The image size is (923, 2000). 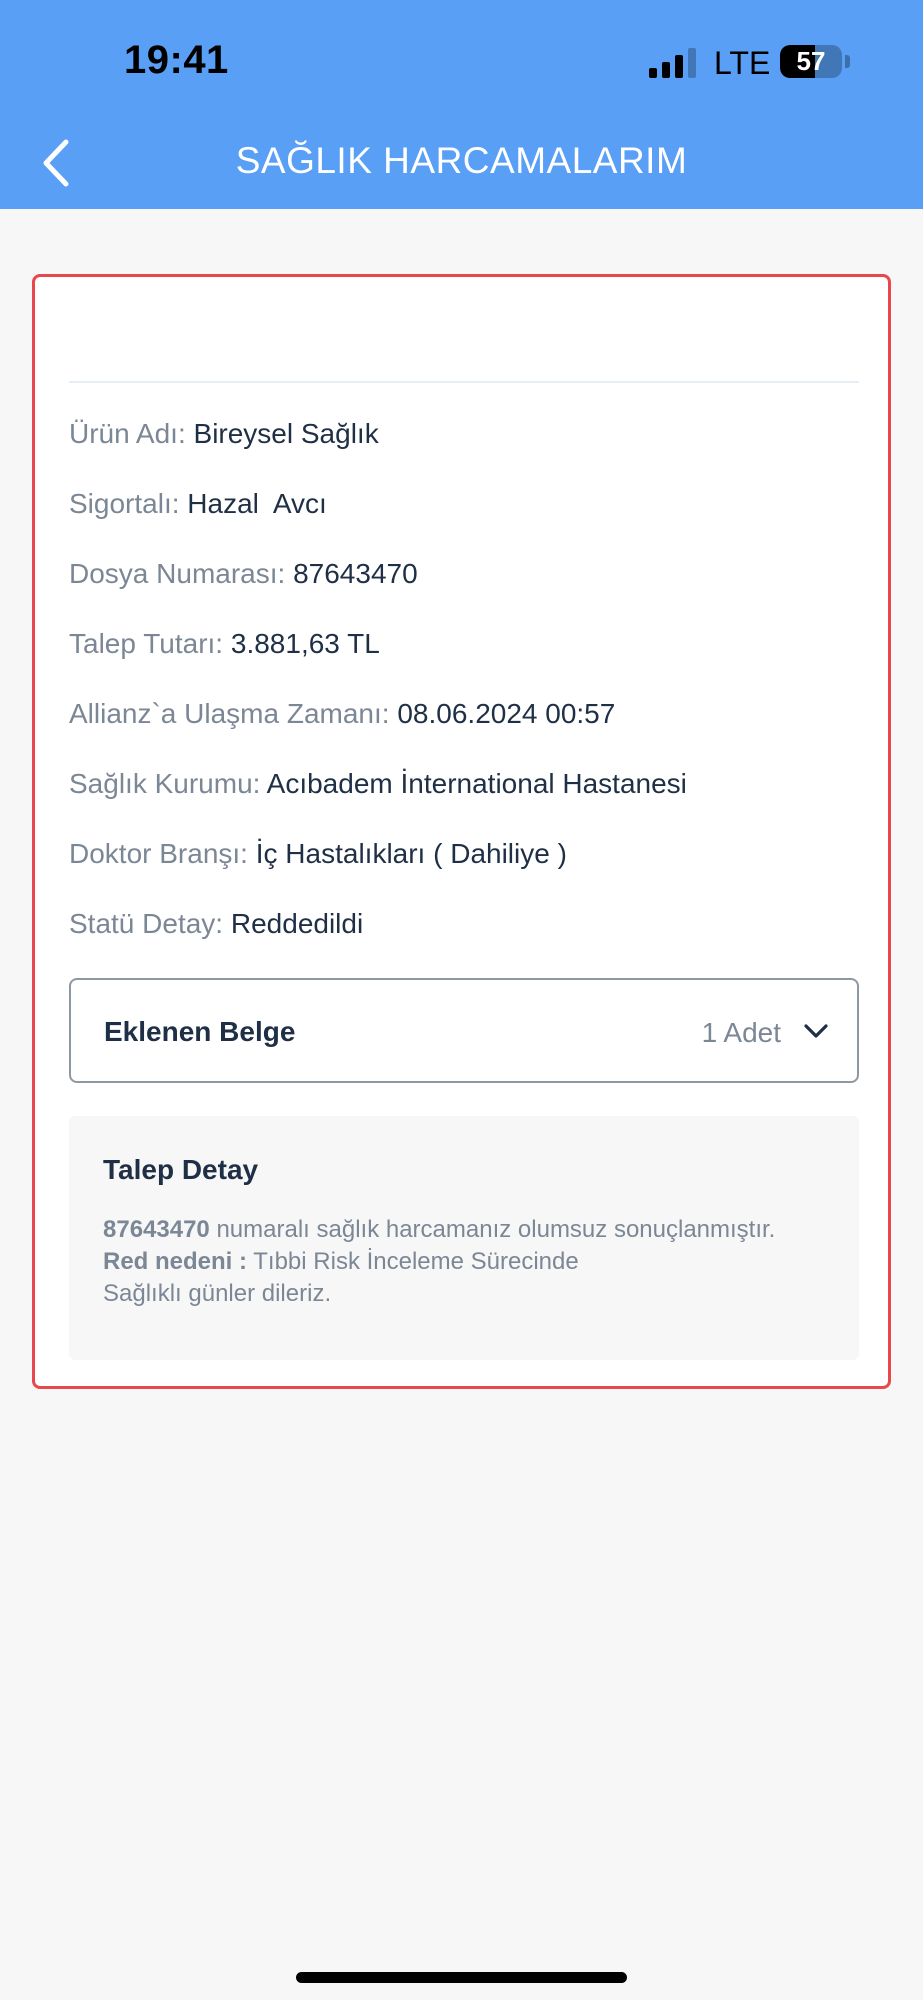 What do you see at coordinates (297, 923) in the screenshot?
I see `info-value: Reddedildi` at bounding box center [297, 923].